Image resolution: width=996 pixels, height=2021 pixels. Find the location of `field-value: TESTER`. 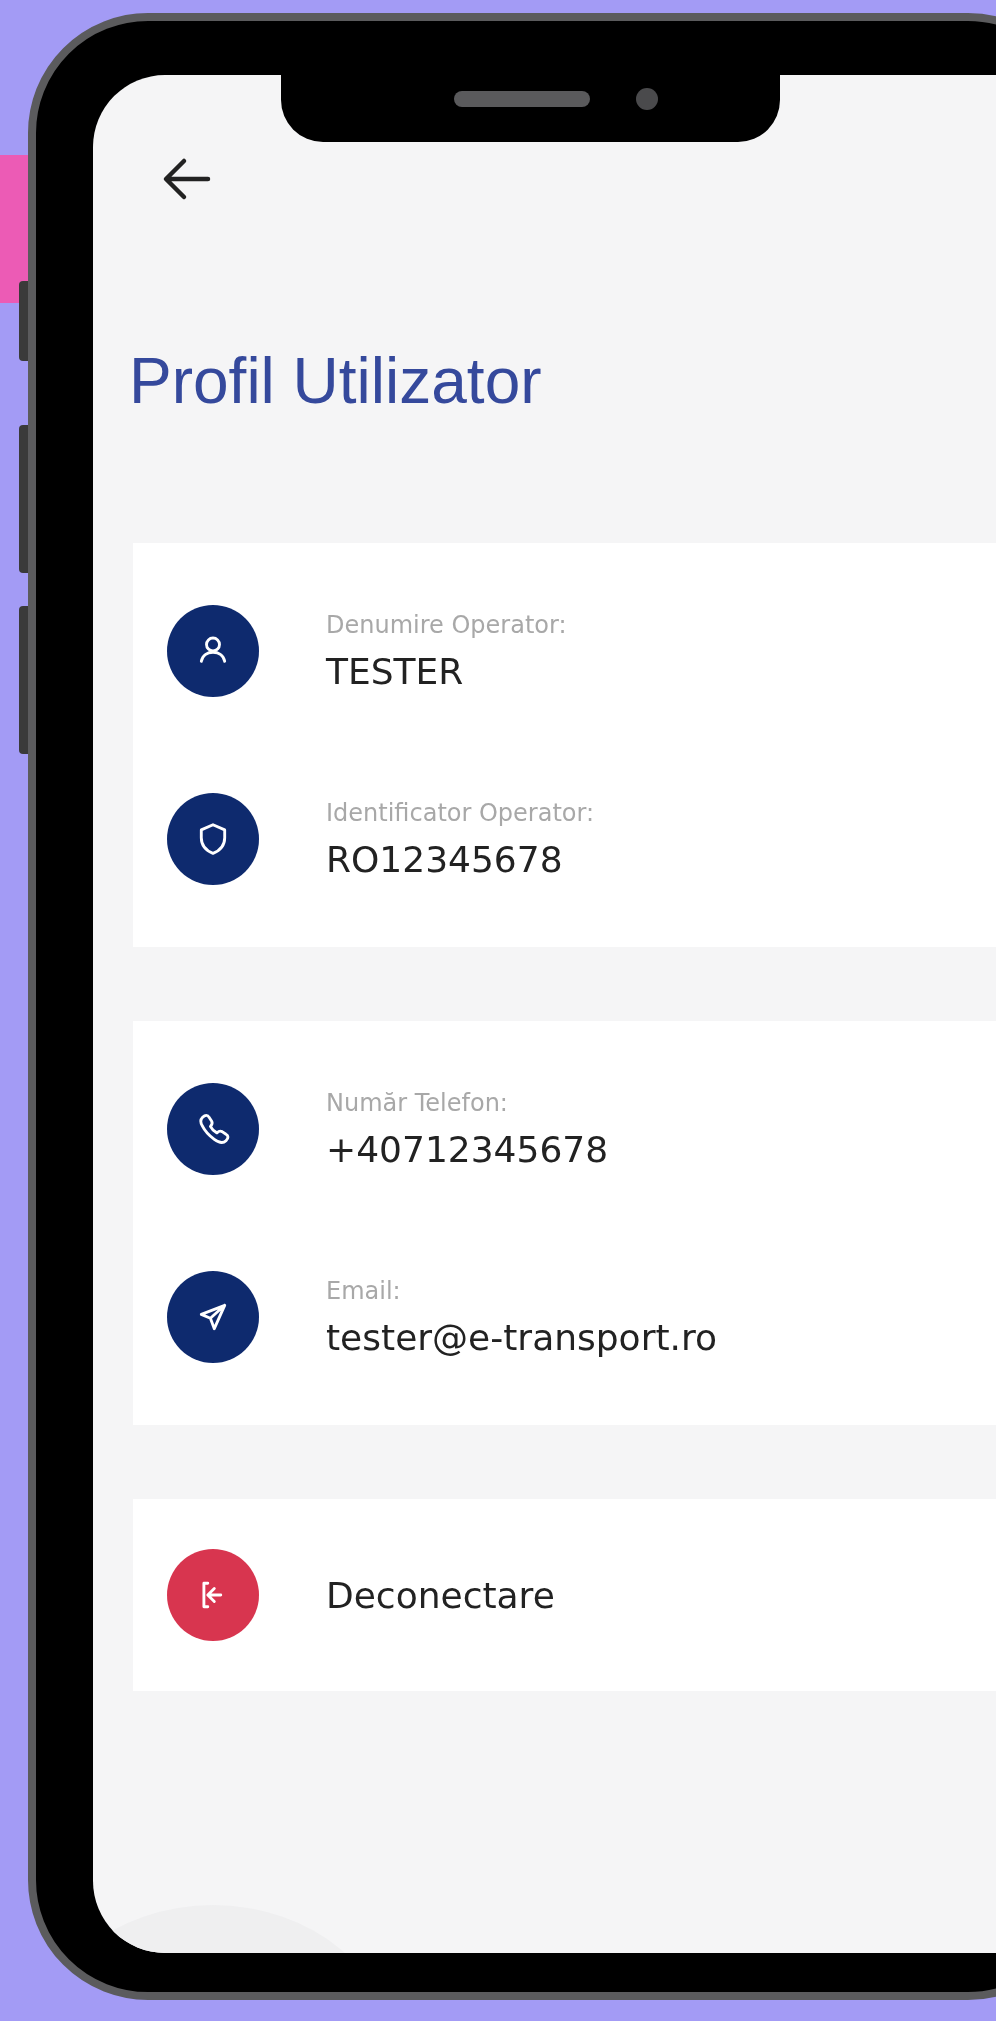

field-value: TESTER is located at coordinates (395, 671).